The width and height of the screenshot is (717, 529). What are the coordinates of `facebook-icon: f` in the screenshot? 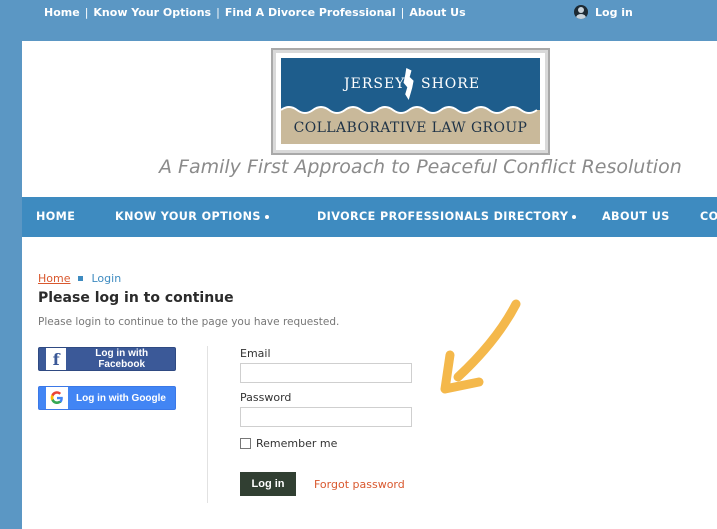 It's located at (56, 359).